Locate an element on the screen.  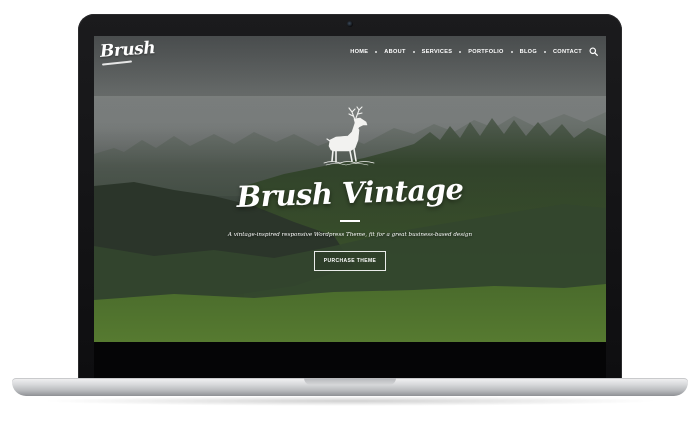
screen-bottom-bezel is located at coordinates (350, 360).